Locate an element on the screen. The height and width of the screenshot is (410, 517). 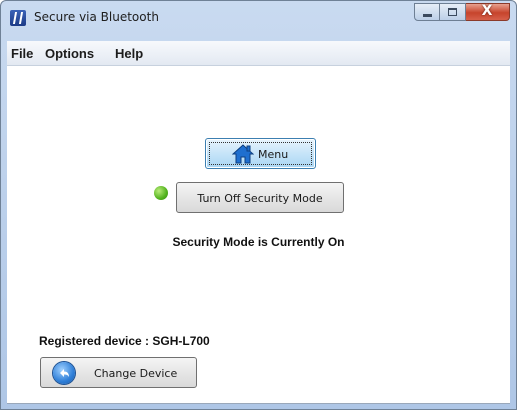
menu-bar: File Options Help is located at coordinates (258, 53).